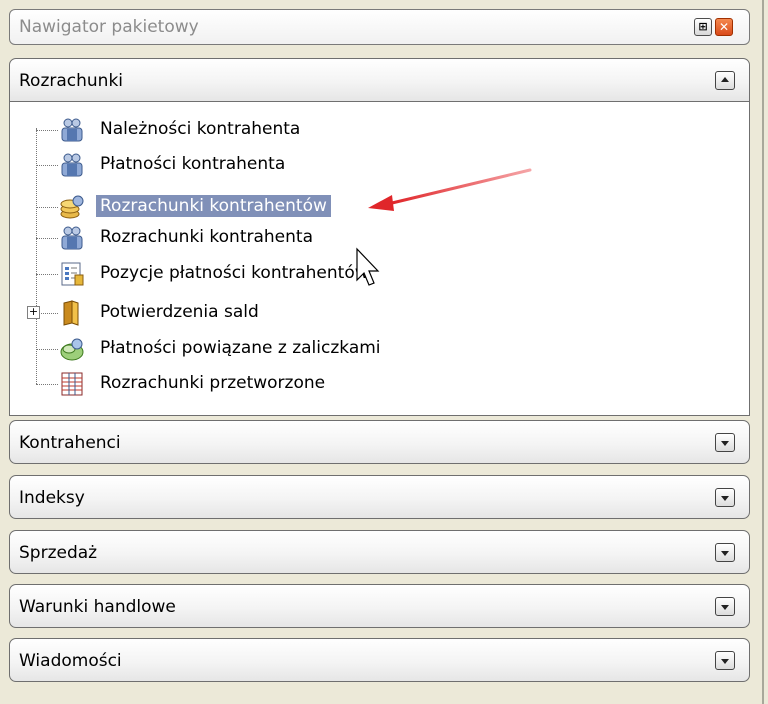 The image size is (768, 704). Describe the element at coordinates (58, 553) in the screenshot. I see `section-label: Sprzedaż` at that location.